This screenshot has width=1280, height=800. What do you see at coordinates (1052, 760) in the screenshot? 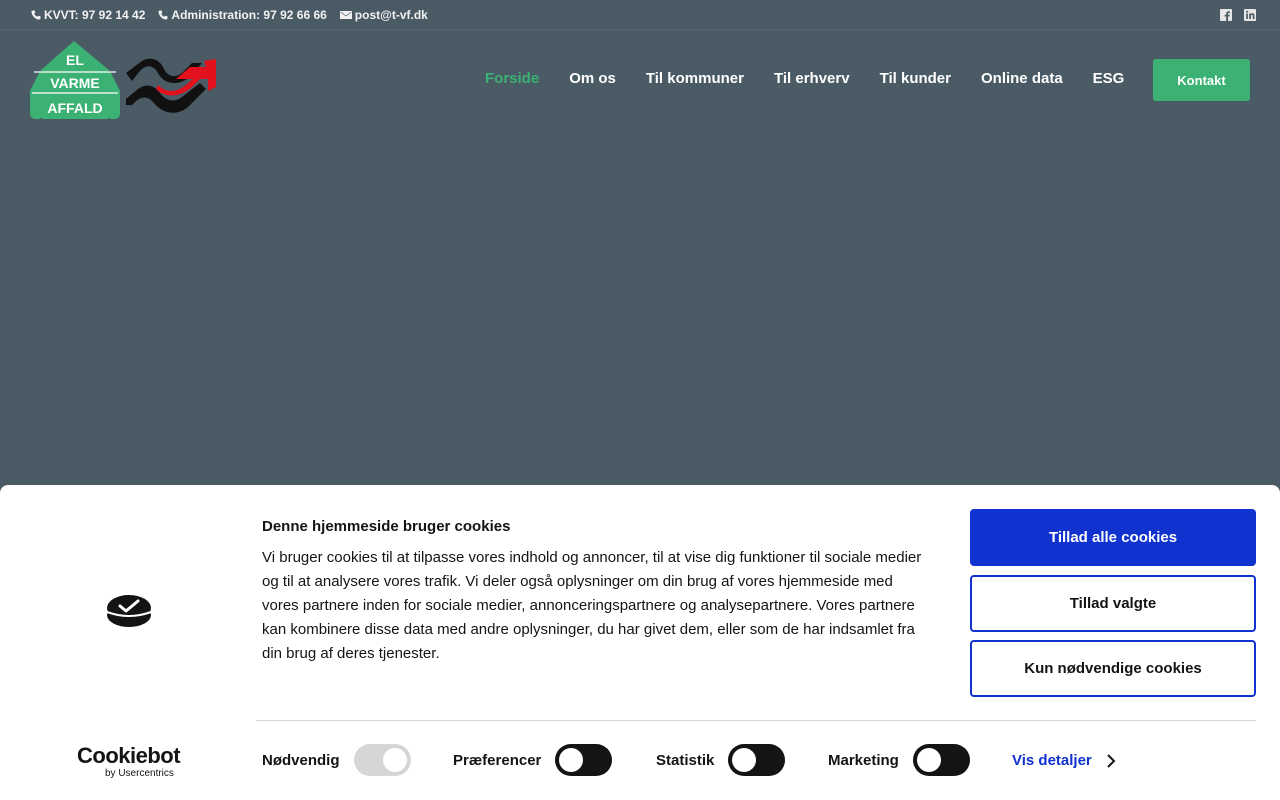
I see `show-details-label: Vis detaljer` at bounding box center [1052, 760].